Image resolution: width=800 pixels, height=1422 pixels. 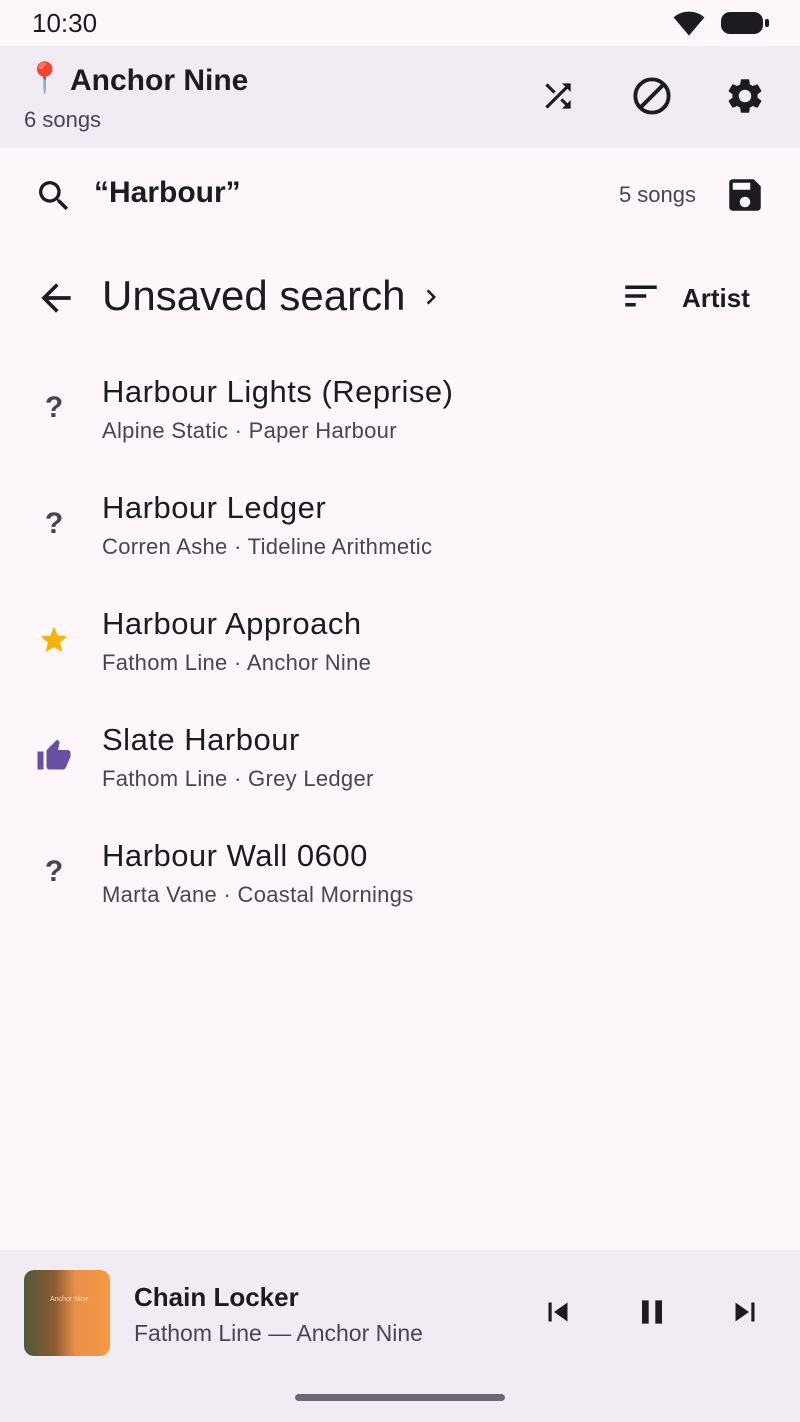 What do you see at coordinates (249, 430) in the screenshot?
I see `song-subtitle: Alpine Static · Paper Harbour` at bounding box center [249, 430].